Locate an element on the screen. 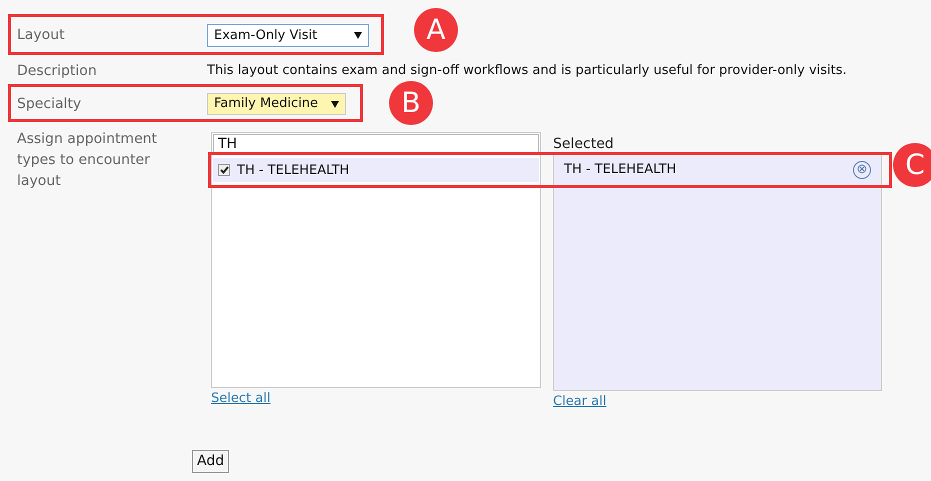 This screenshot has height=481, width=931. selected-item: TH - TELEHEALTH is located at coordinates (620, 169).